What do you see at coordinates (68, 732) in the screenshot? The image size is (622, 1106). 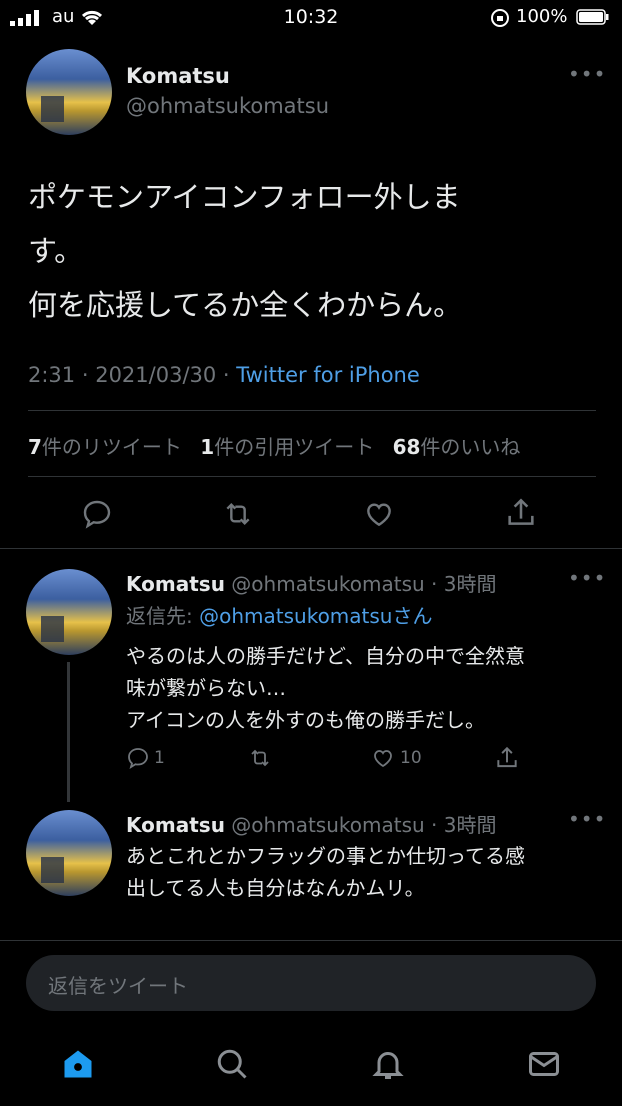 I see `thread-line` at bounding box center [68, 732].